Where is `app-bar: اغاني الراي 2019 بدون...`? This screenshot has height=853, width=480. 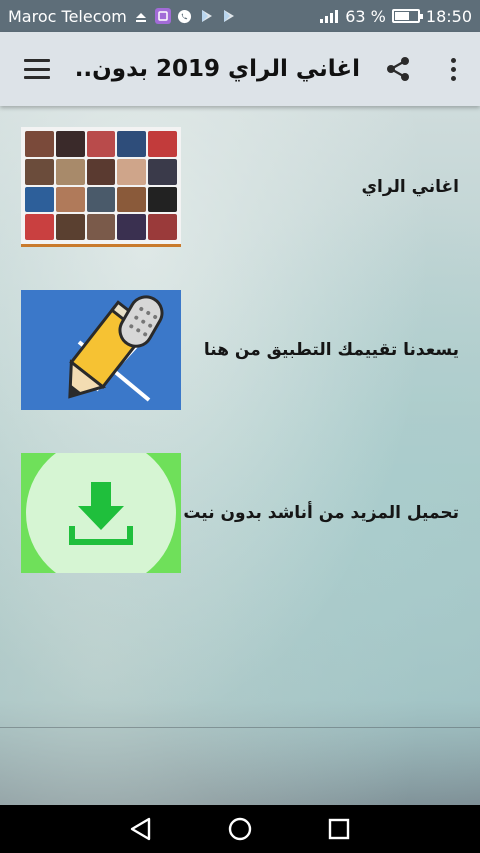 app-bar: اغاني الراي 2019 بدون... is located at coordinates (240, 69).